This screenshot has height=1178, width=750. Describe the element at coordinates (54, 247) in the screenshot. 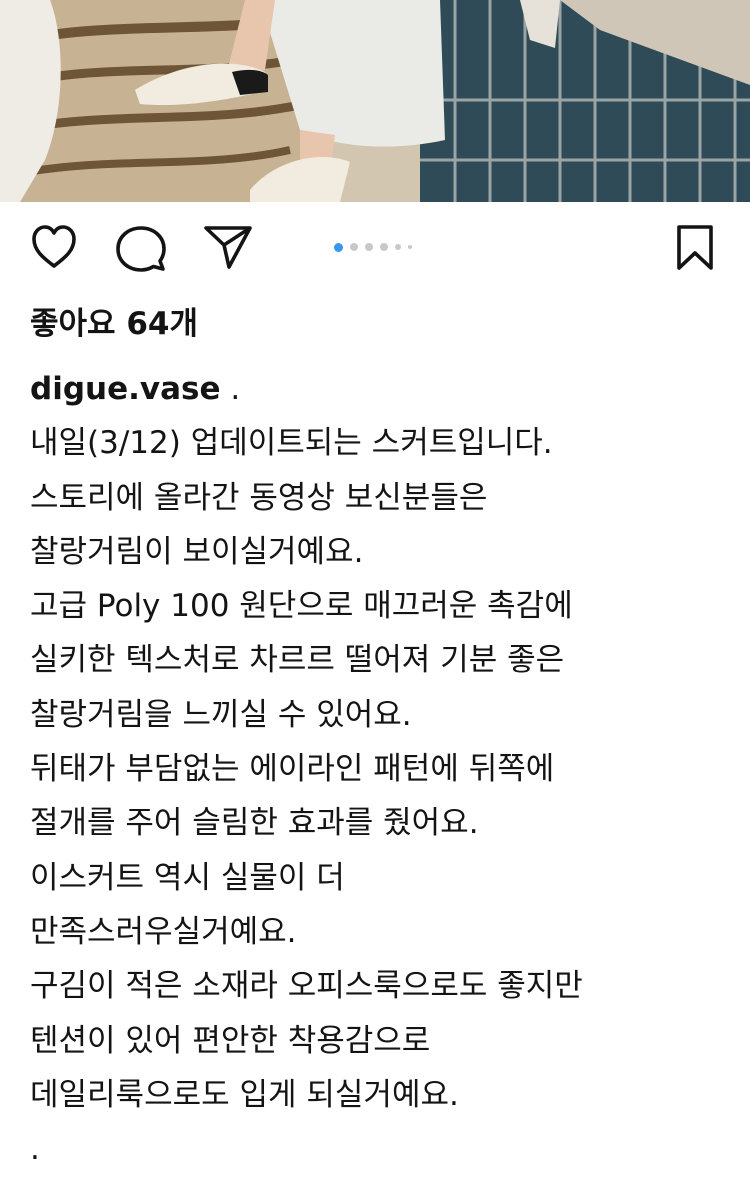

I see `heart-icon` at that location.